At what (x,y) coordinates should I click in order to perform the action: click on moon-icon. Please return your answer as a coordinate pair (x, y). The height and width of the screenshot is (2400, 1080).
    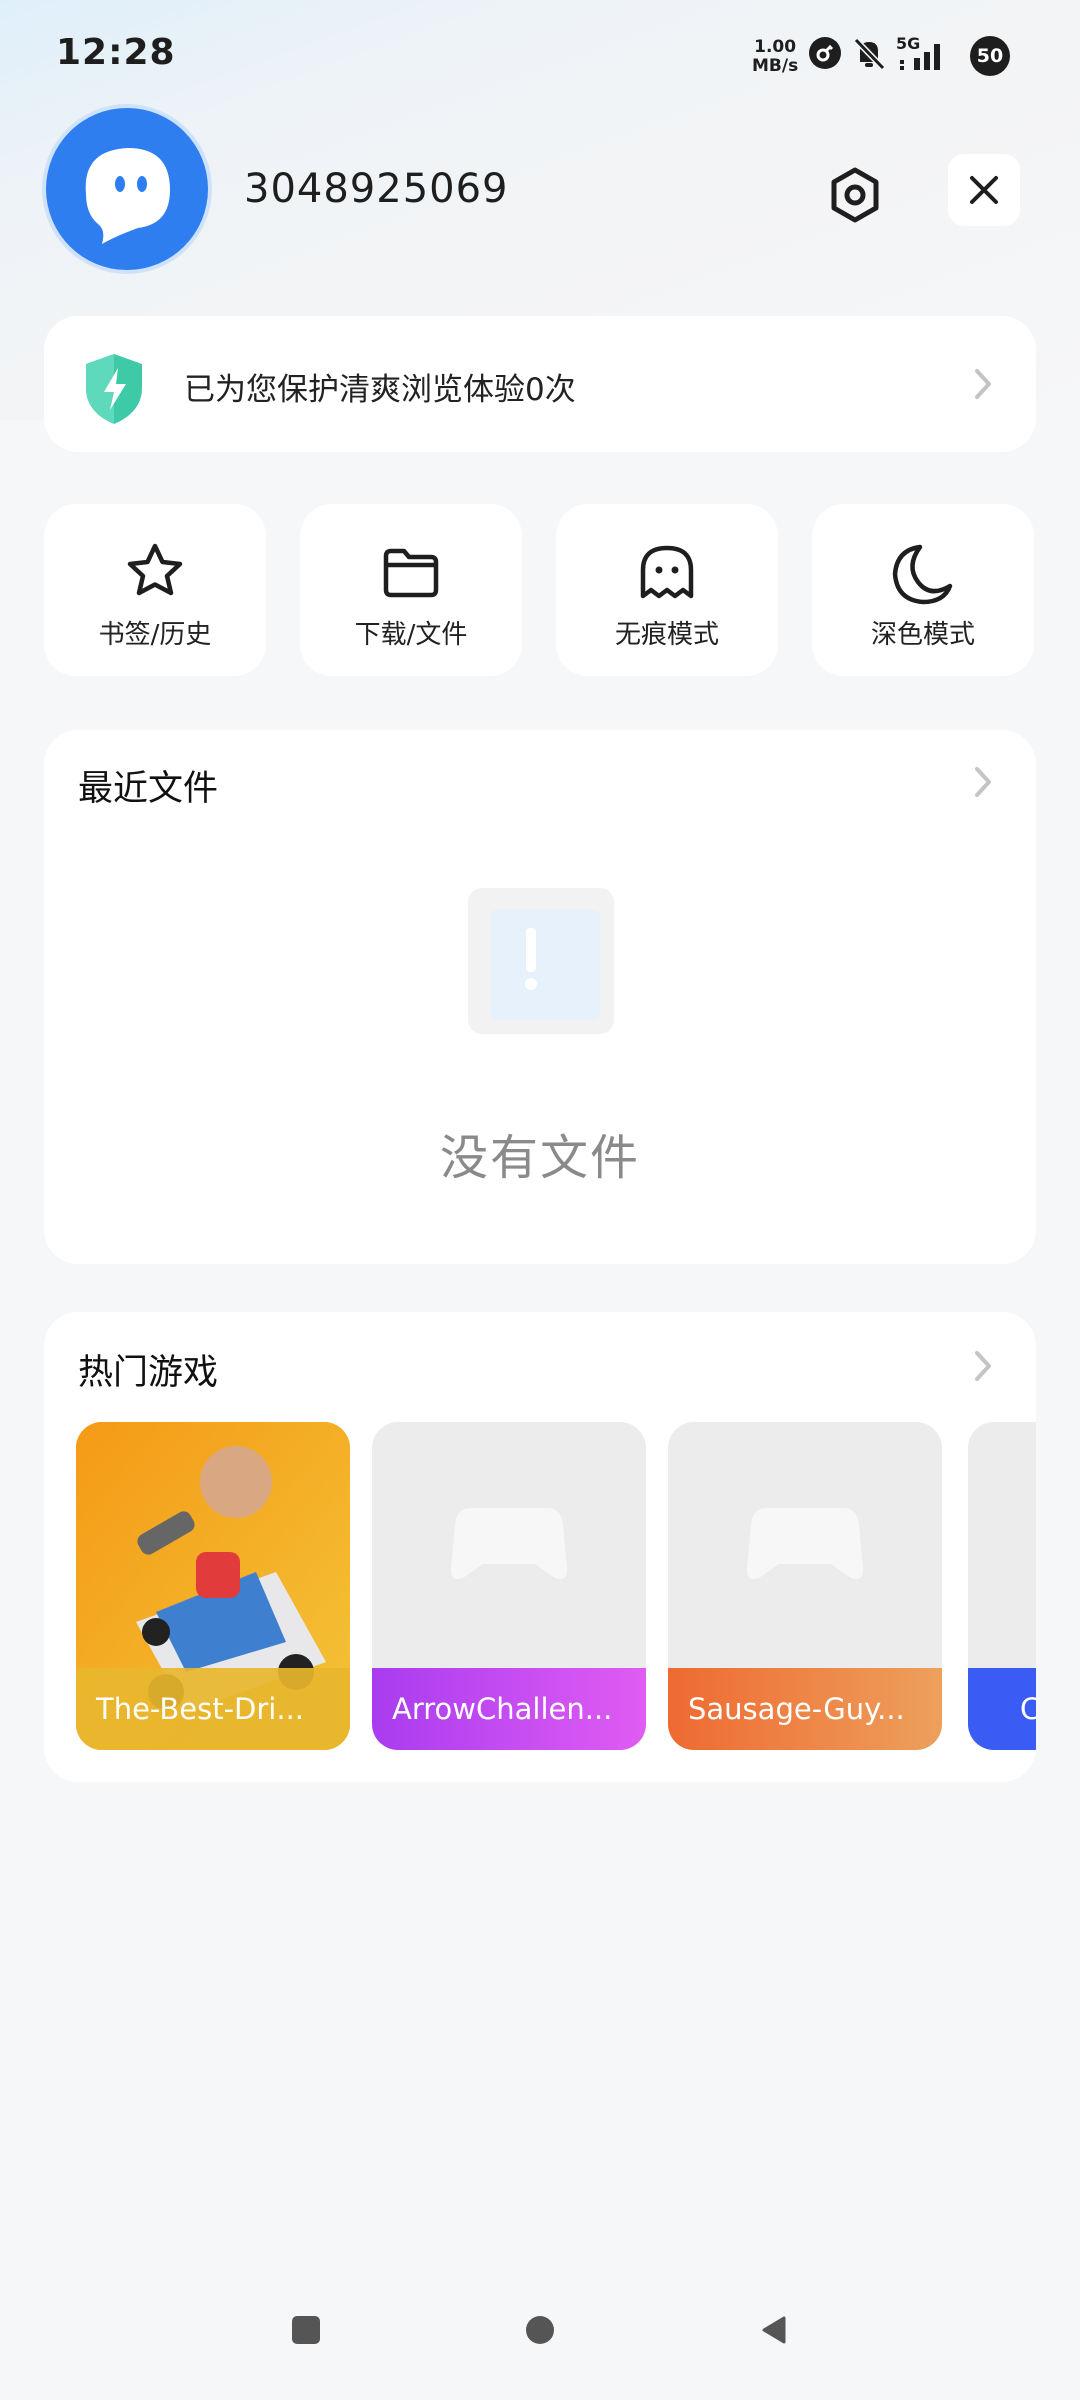
    Looking at the image, I should click on (922, 574).